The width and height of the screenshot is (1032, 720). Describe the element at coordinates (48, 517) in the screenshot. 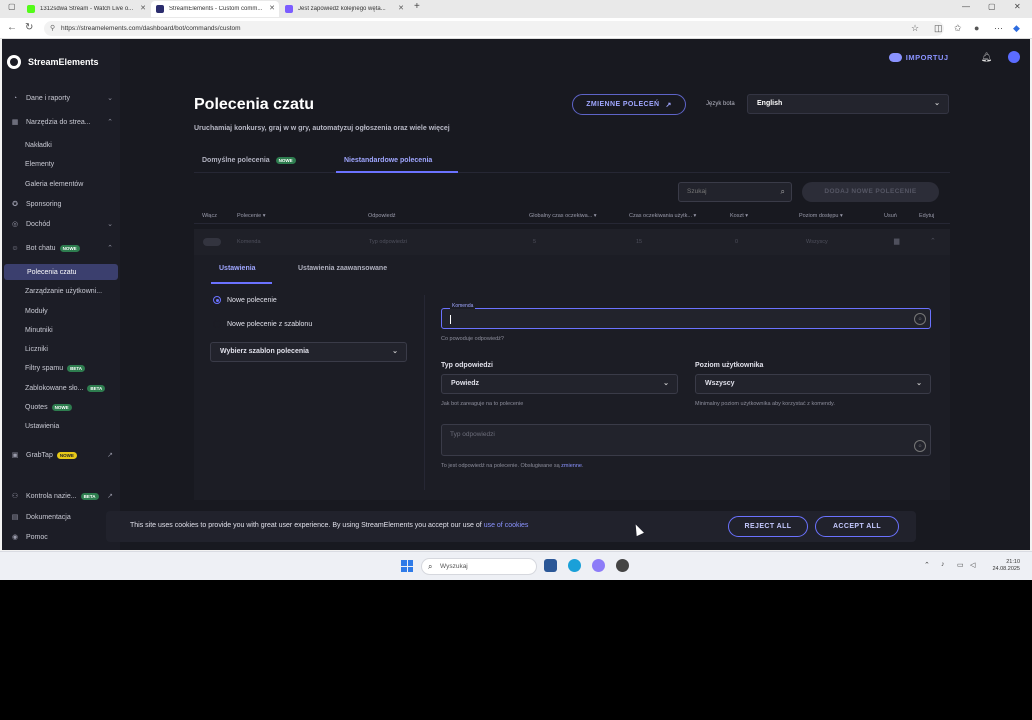

I see `sidebar-item-label: Dokumentacja` at that location.